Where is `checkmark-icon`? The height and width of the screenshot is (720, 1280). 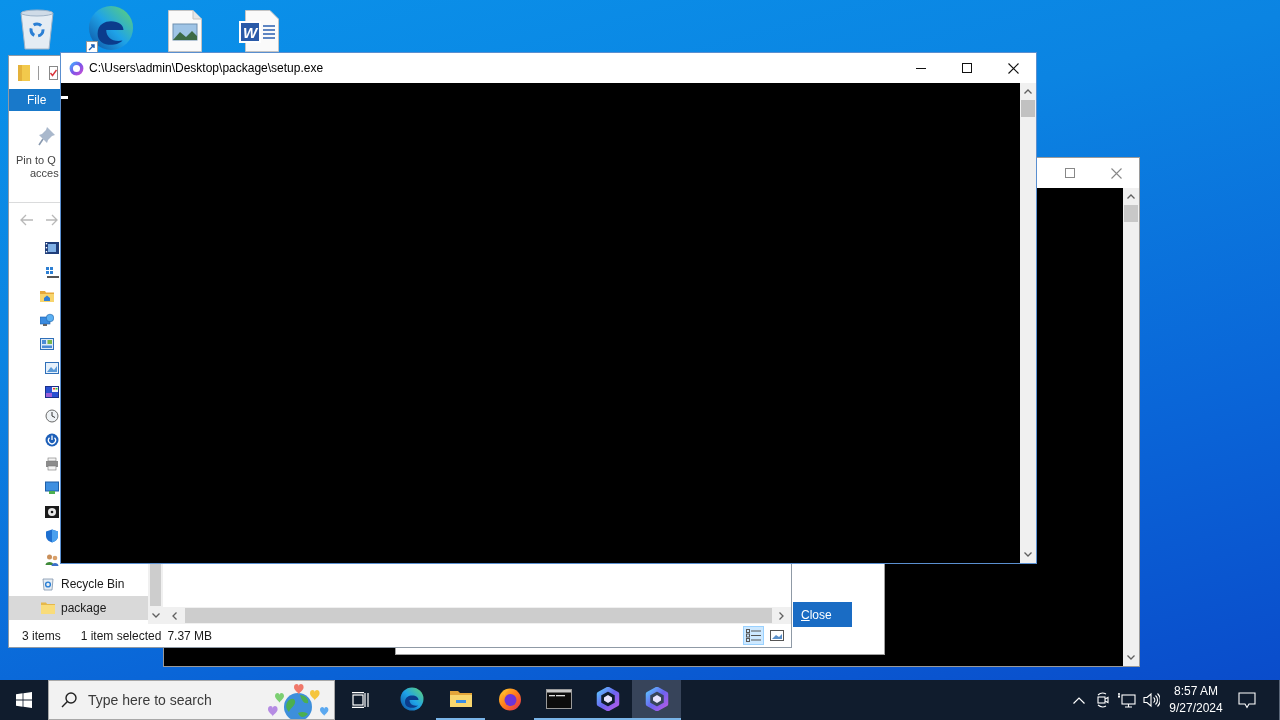
checkmark-icon is located at coordinates (53, 72).